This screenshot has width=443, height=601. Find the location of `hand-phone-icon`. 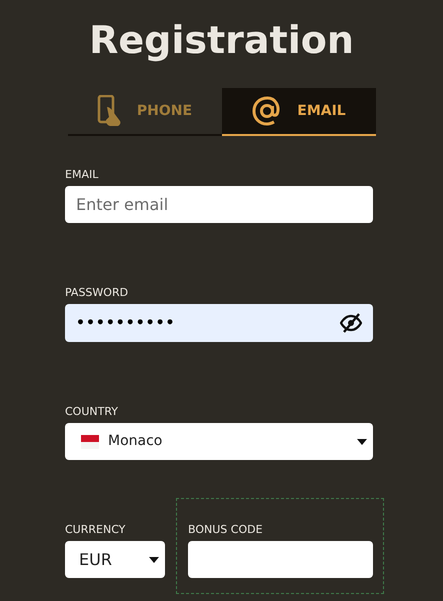

hand-phone-icon is located at coordinates (109, 111).